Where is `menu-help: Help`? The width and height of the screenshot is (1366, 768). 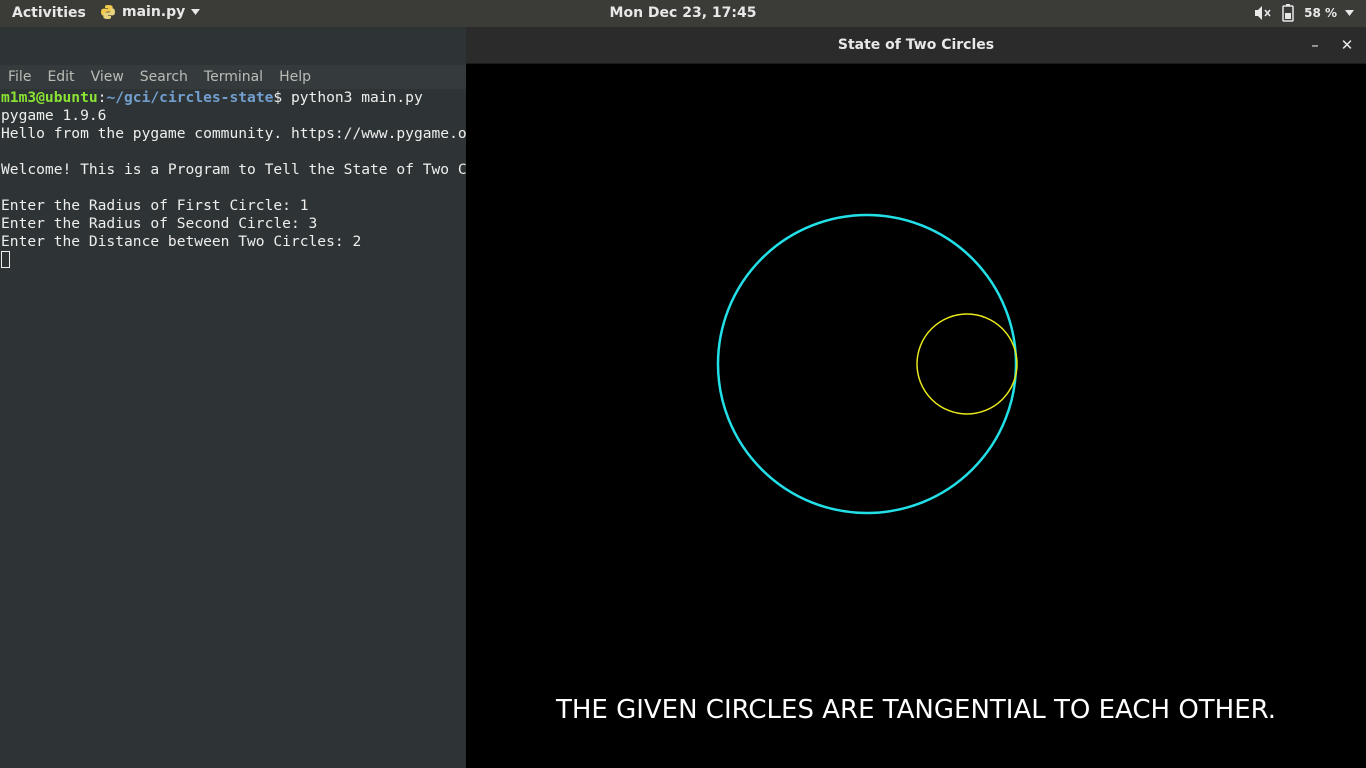 menu-help: Help is located at coordinates (295, 77).